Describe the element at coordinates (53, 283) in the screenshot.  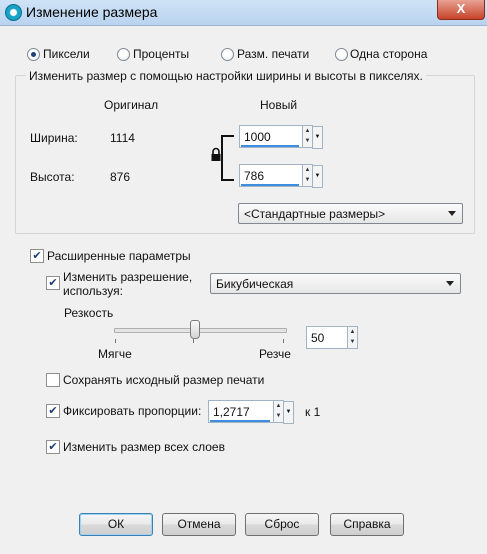
I see `resample-checkbox: ✔` at that location.